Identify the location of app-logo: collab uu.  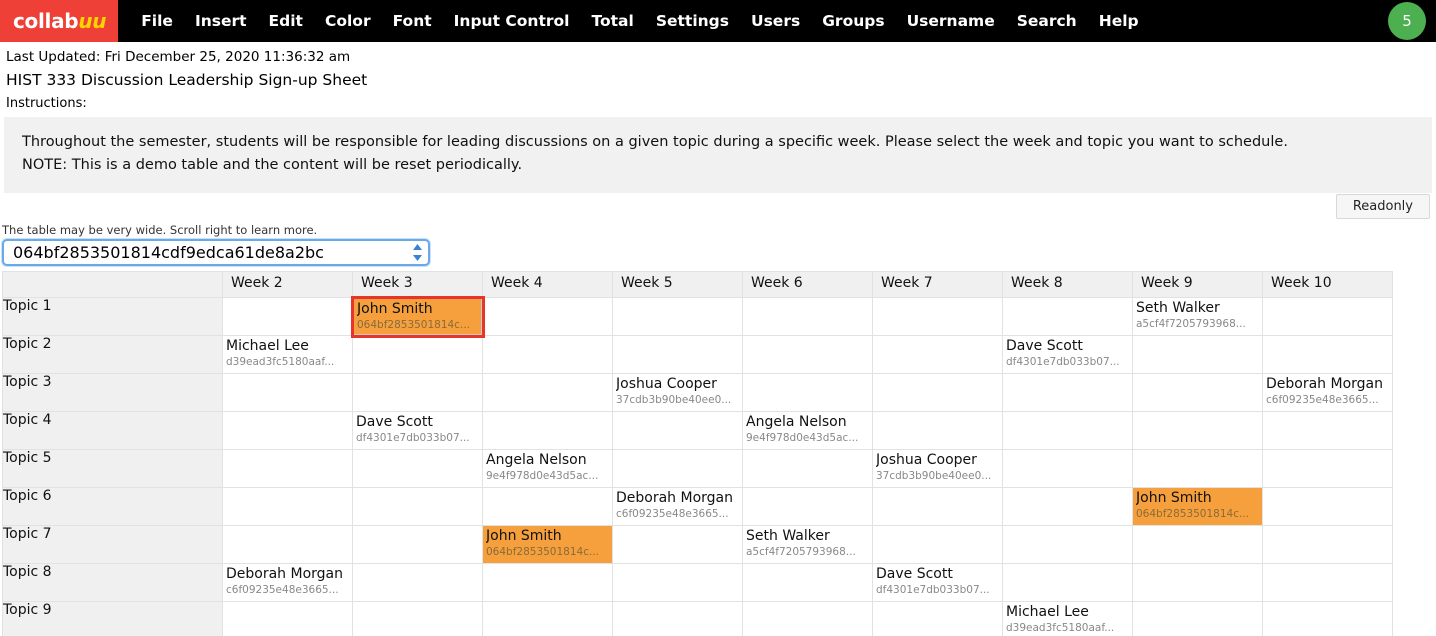
(59, 21).